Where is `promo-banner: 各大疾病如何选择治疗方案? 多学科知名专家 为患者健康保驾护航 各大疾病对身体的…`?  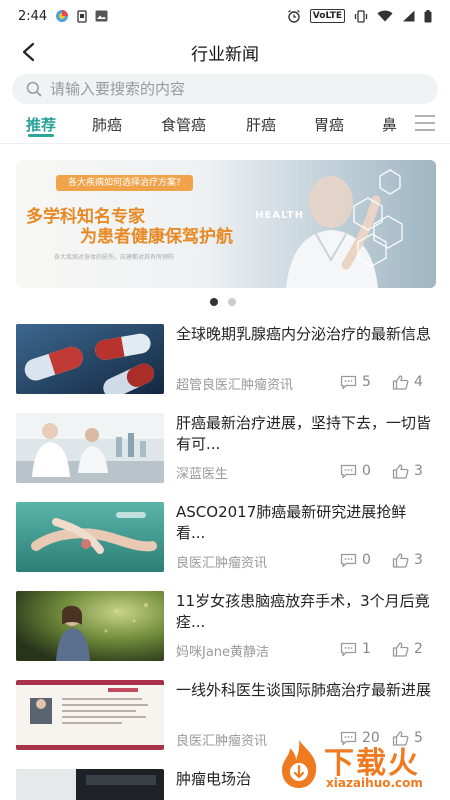
promo-banner: 各大疾病如何选择治疗方案? 多学科知名专家 为患者健康保驾护航 各大疾病对身体的… is located at coordinates (226, 224).